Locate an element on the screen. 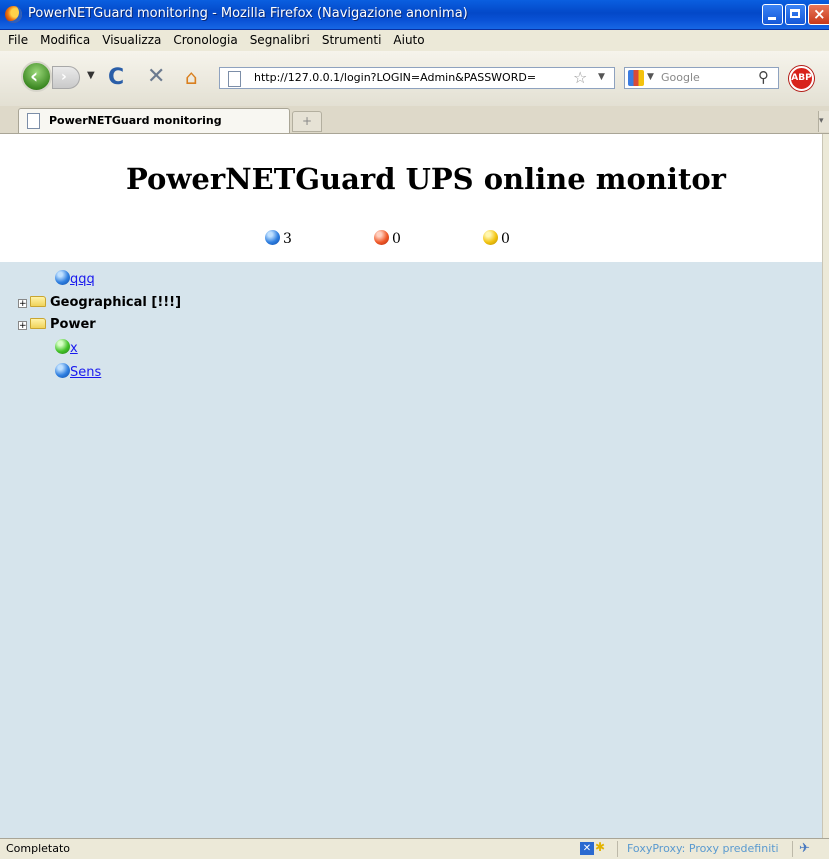 This screenshot has height=859, width=829. tree-group-label: Geographical [!!!] is located at coordinates (115, 302).